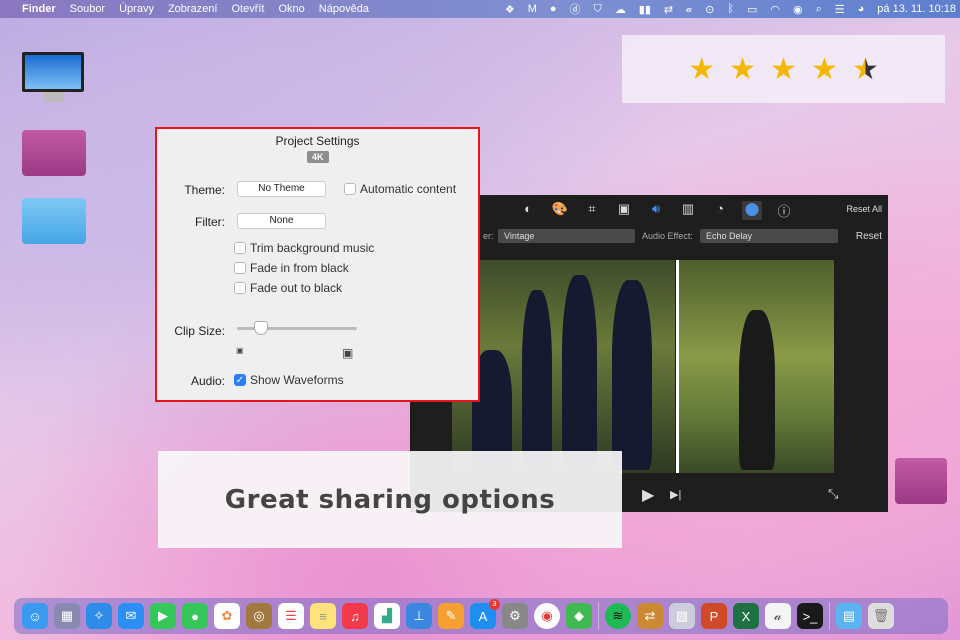 This screenshot has width=960, height=640. Describe the element at coordinates (756, 366) in the screenshot. I see `video-frame-preview` at that location.